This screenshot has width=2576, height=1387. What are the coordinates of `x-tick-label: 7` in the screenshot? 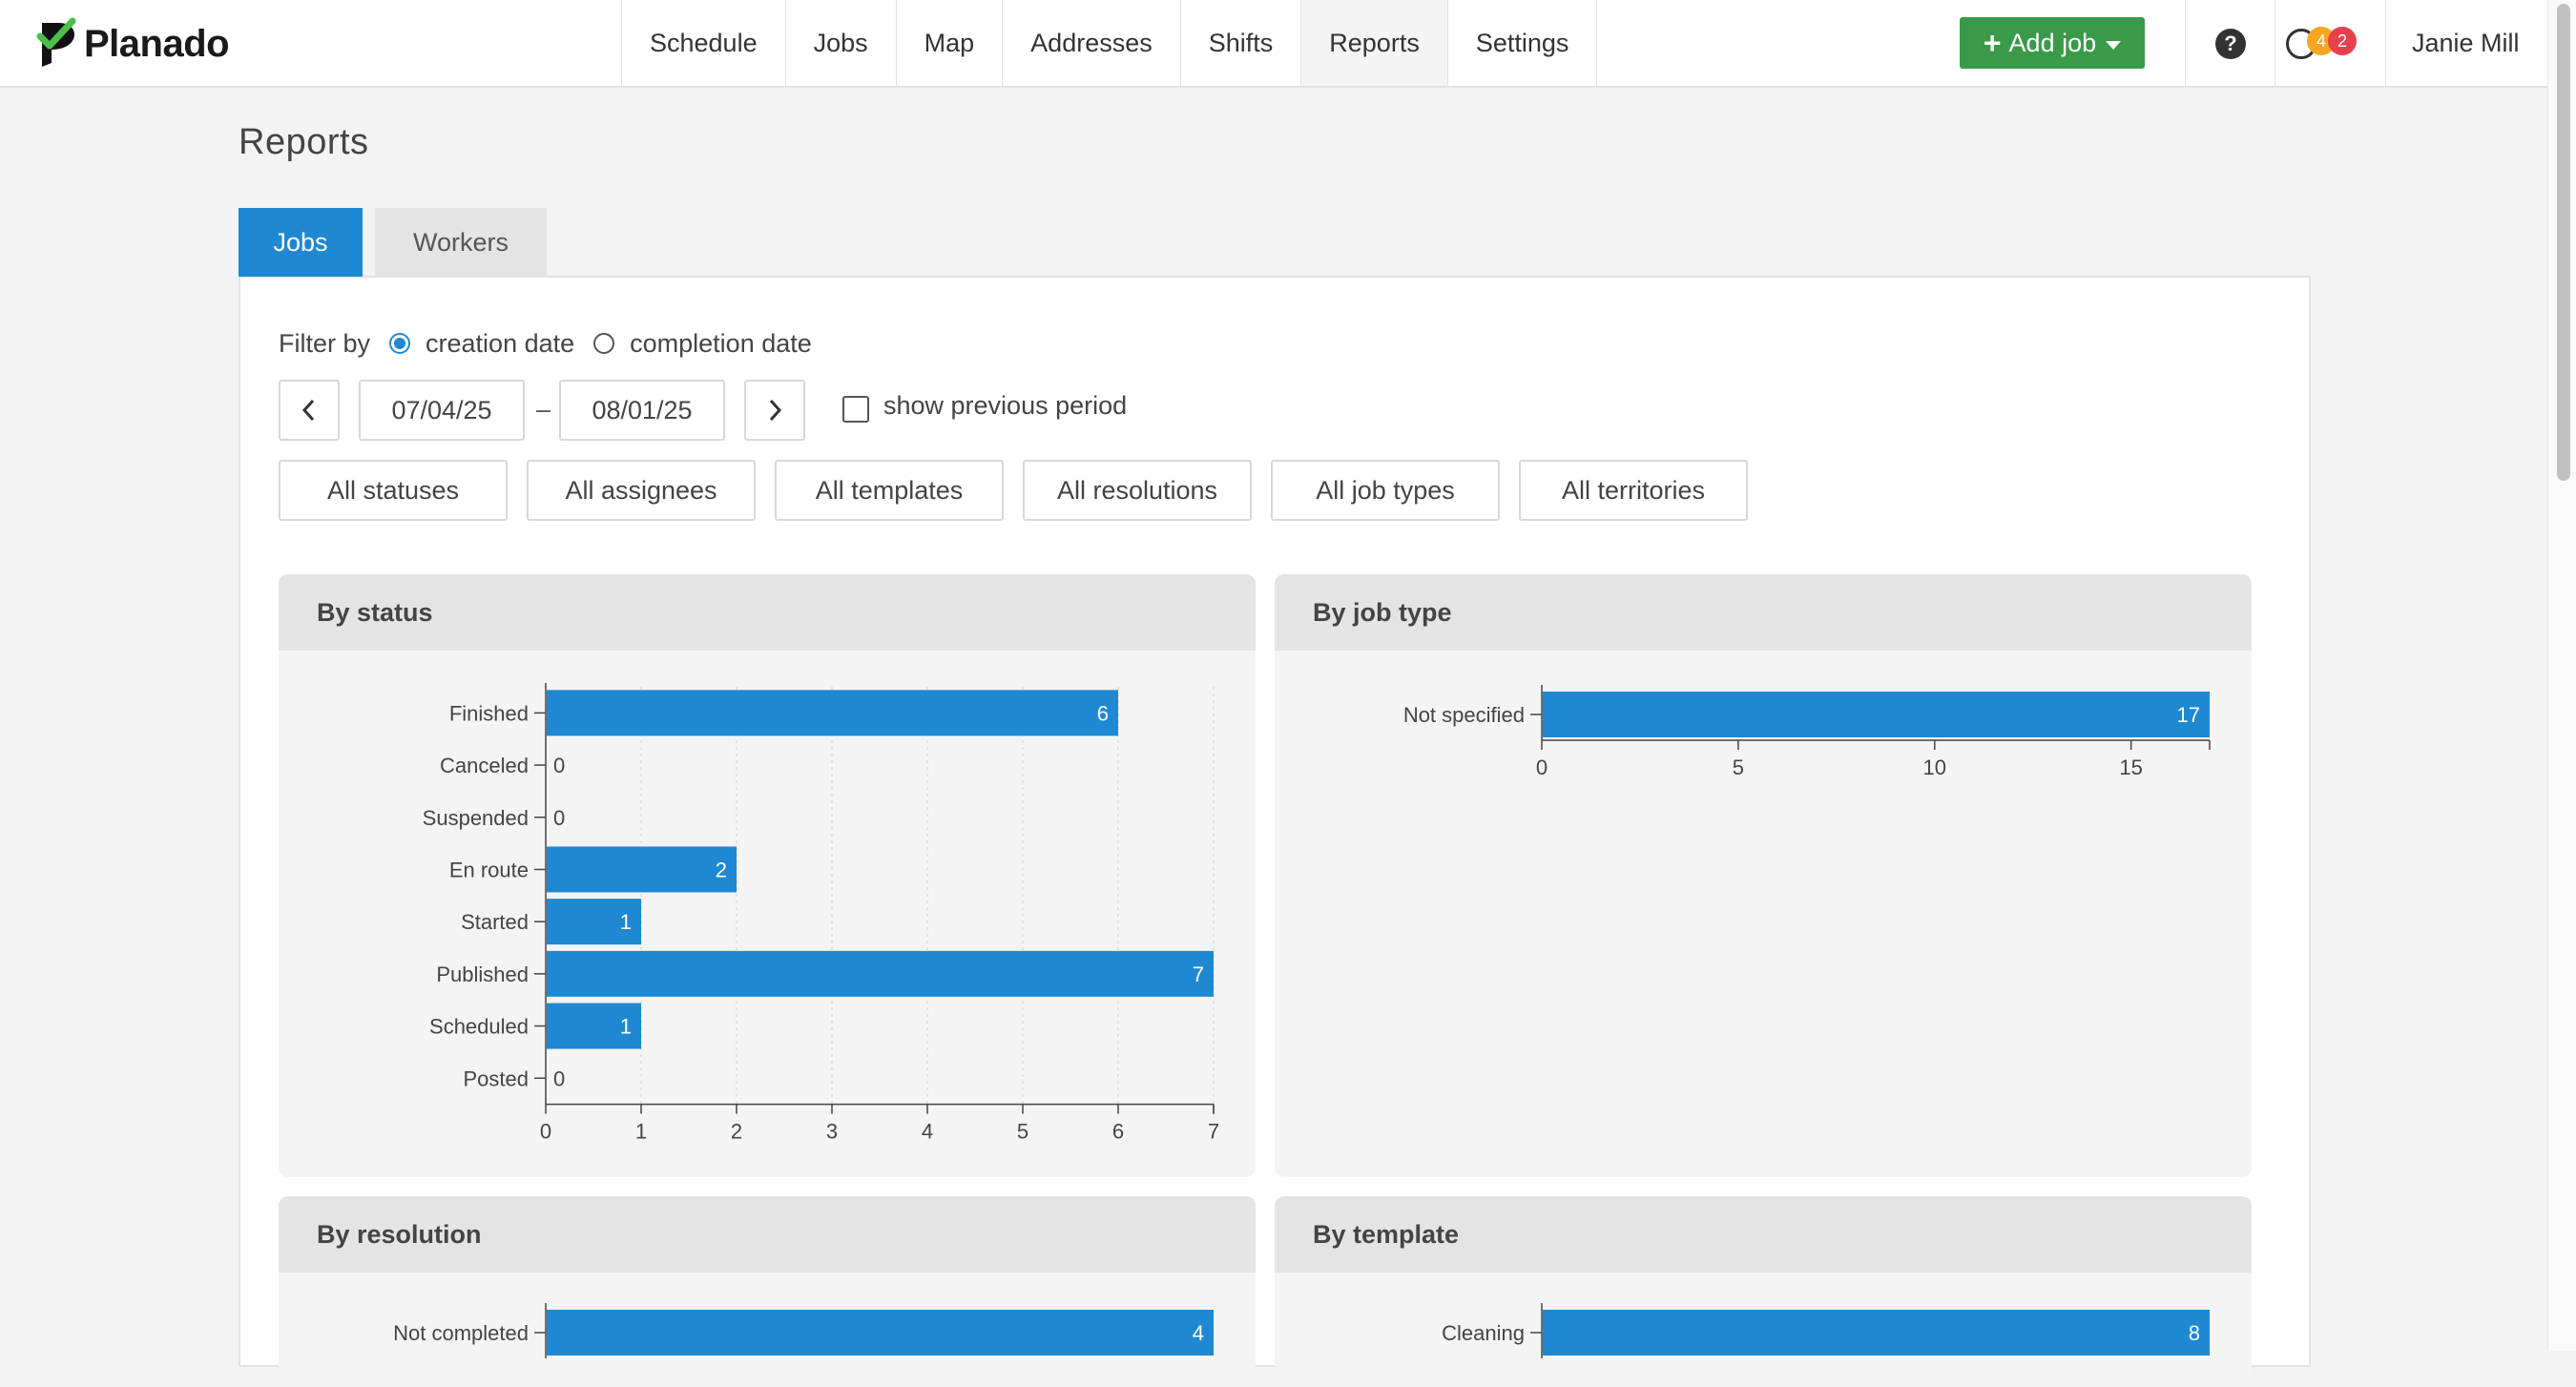 It's located at (1213, 1132).